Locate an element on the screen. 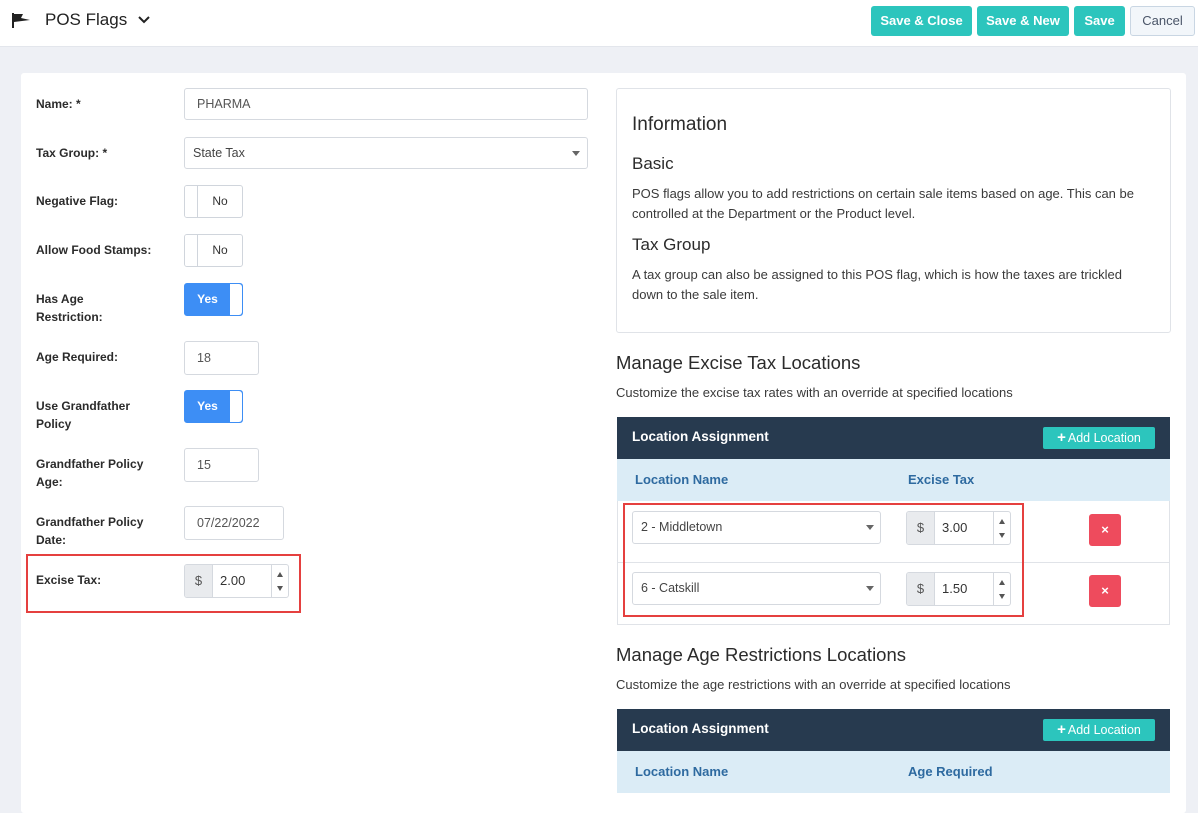 This screenshot has height=813, width=1198. tax-group-select: State Tax is located at coordinates (386, 153).